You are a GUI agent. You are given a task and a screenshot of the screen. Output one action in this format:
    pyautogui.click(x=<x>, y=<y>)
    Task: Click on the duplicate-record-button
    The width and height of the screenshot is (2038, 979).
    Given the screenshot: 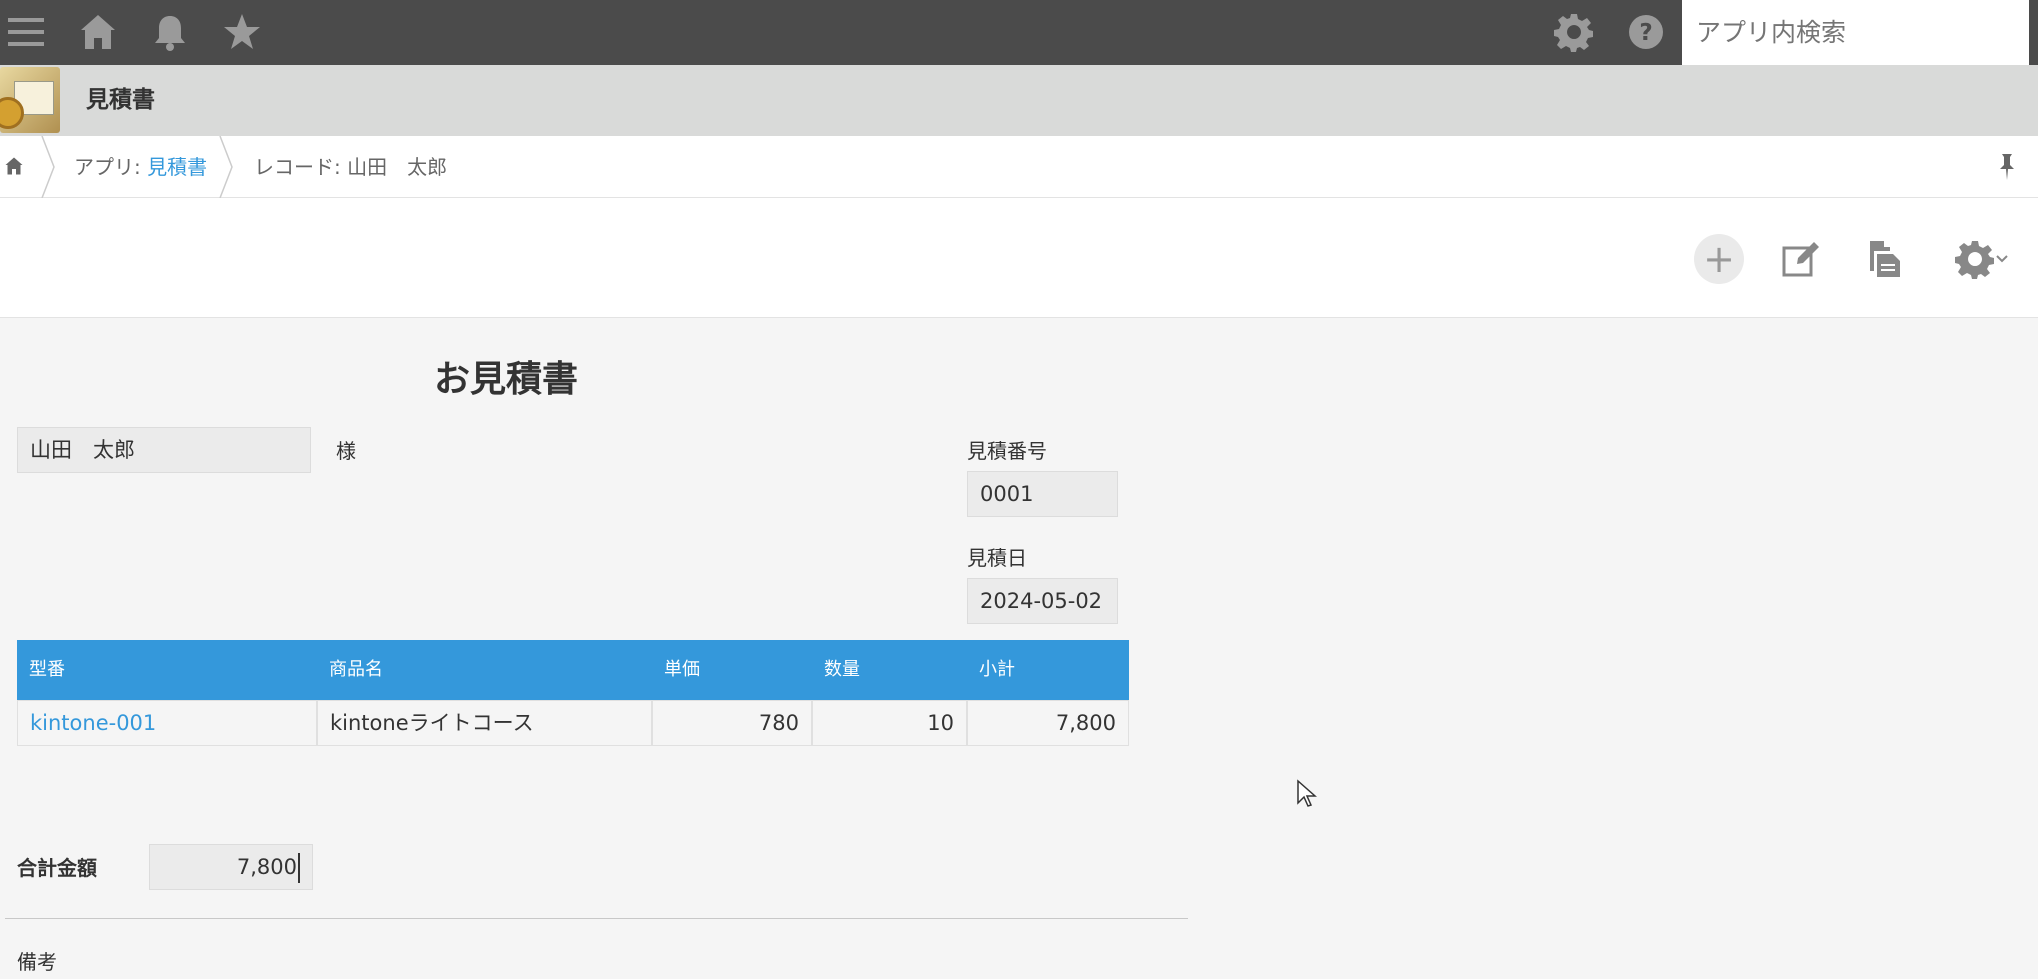 What is the action you would take?
    pyautogui.click(x=1885, y=259)
    